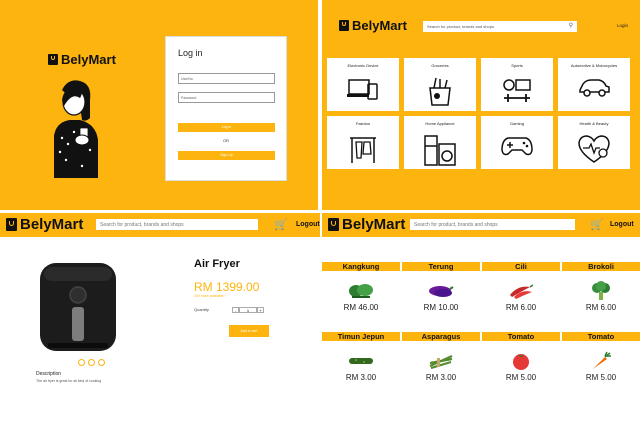 The width and height of the screenshot is (640, 426). I want to click on category-card-electronic-device: Electronic Device, so click(363, 84).